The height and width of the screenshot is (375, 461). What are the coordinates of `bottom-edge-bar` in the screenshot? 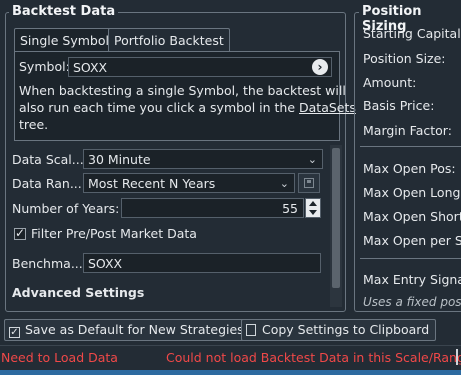 It's located at (230, 372).